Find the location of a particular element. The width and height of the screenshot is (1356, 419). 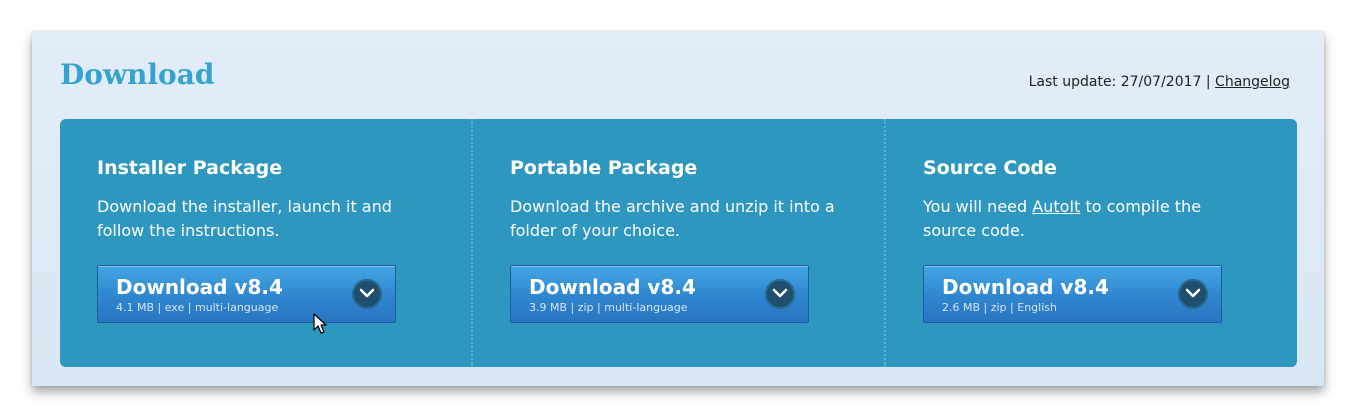

download-source-button: Download v8.4 2.6 MB | zip | English is located at coordinates (1072, 294).